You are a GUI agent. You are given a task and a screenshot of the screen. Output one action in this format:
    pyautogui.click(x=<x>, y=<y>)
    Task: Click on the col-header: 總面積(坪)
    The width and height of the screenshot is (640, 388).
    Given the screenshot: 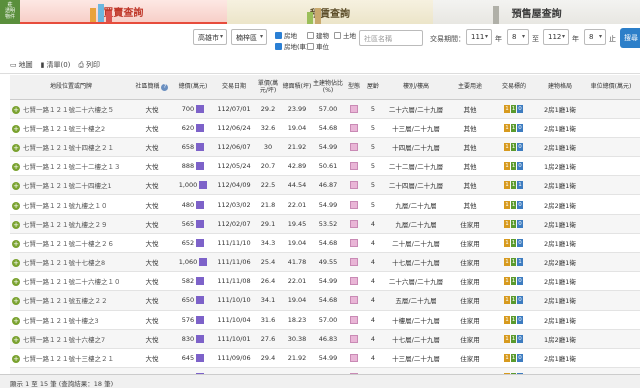 What is the action you would take?
    pyautogui.click(x=297, y=87)
    